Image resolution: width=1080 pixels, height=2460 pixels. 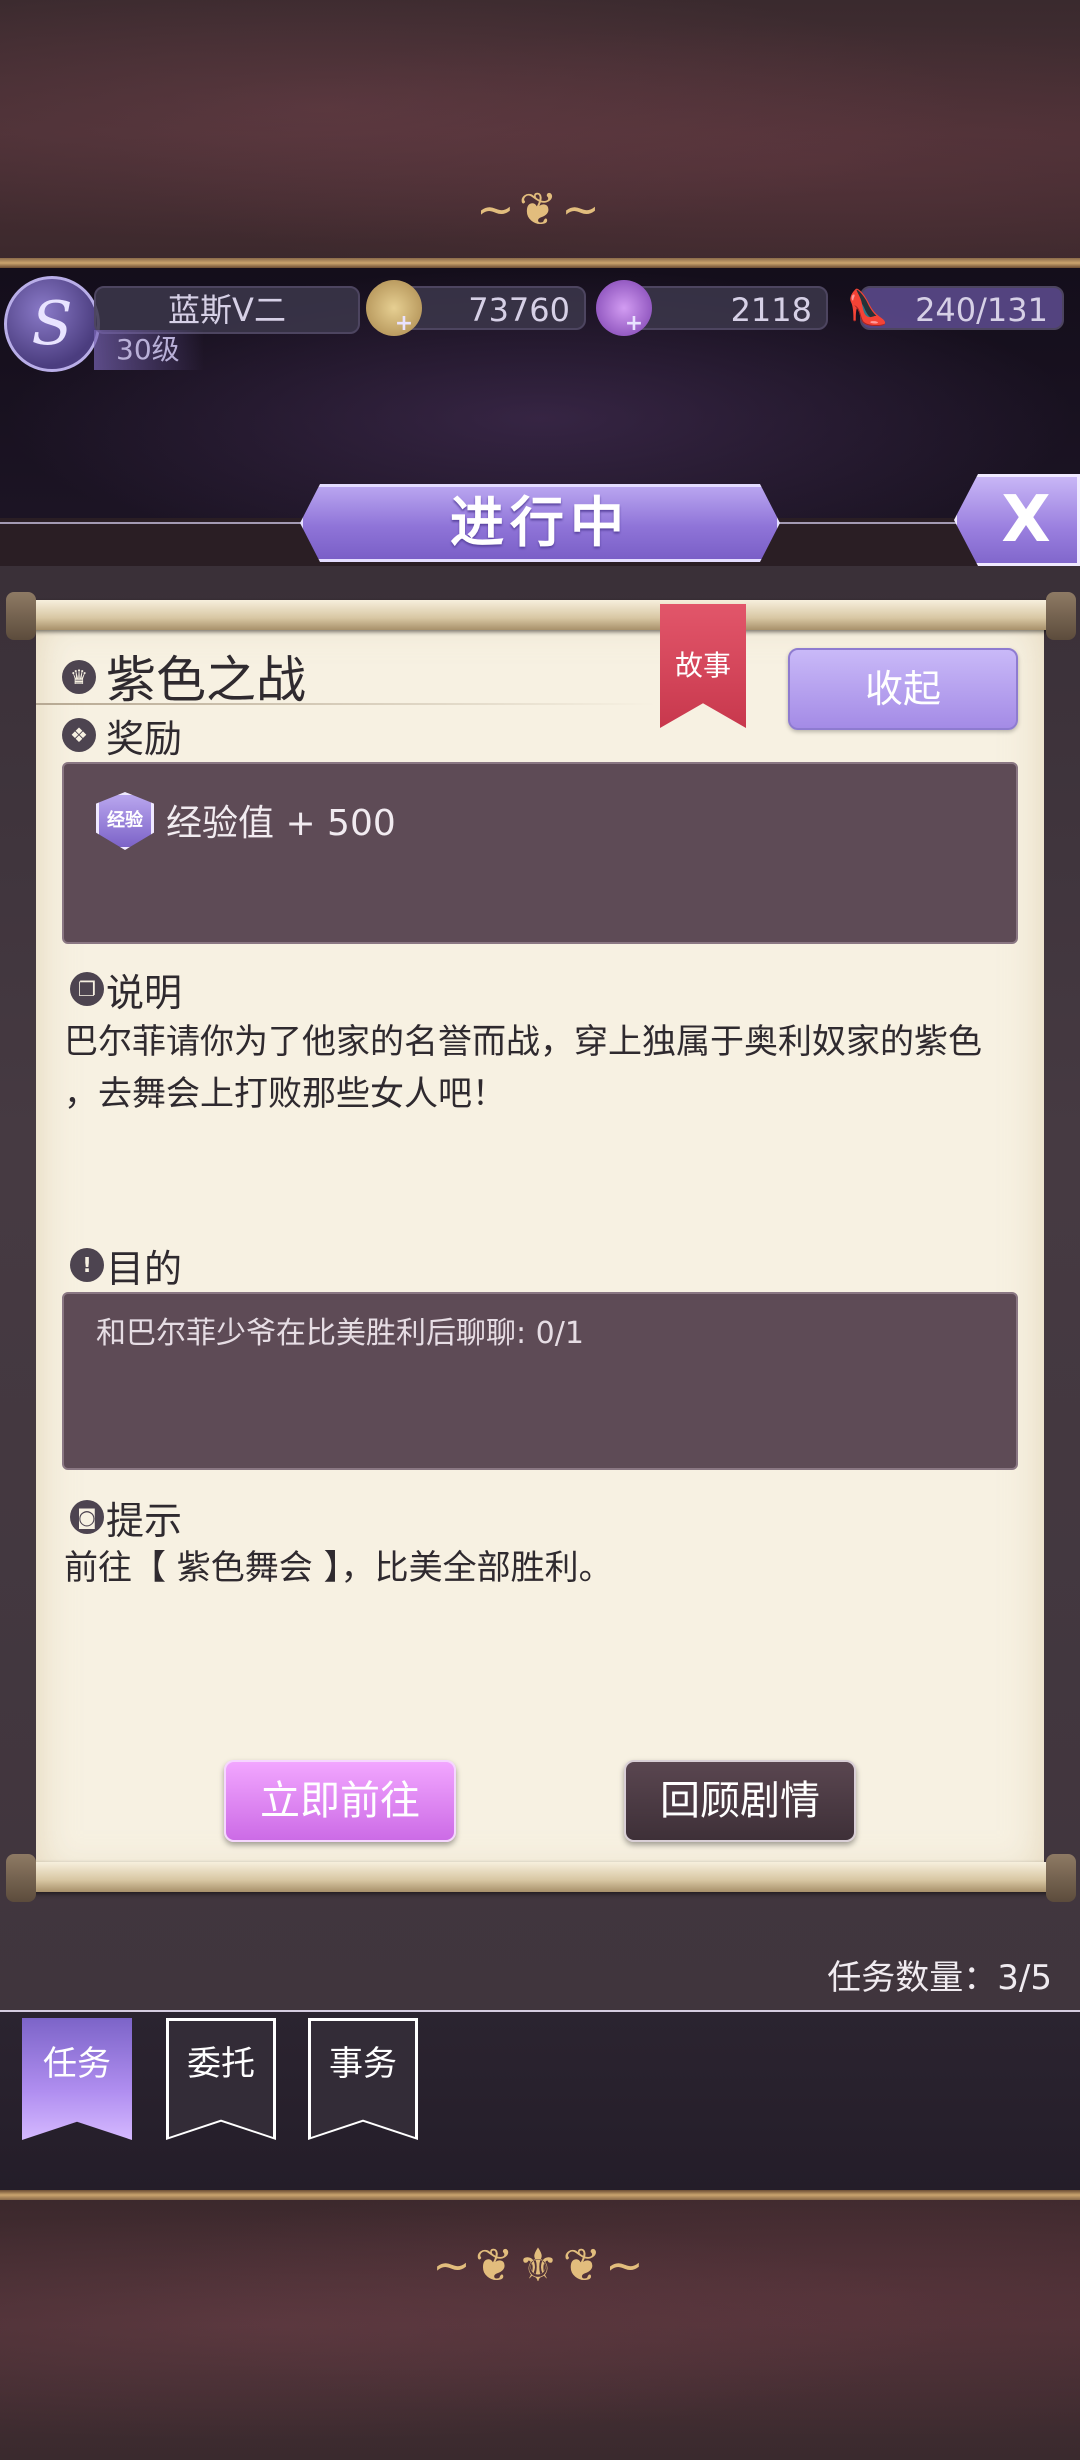 What do you see at coordinates (541, 615) in the screenshot?
I see `scroll-top-rod` at bounding box center [541, 615].